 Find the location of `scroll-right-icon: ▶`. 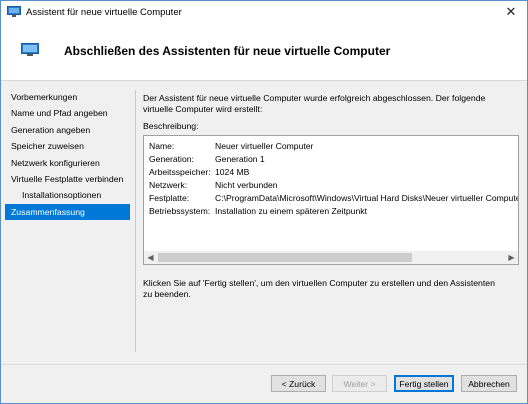

scroll-right-icon: ▶ is located at coordinates (511, 257).